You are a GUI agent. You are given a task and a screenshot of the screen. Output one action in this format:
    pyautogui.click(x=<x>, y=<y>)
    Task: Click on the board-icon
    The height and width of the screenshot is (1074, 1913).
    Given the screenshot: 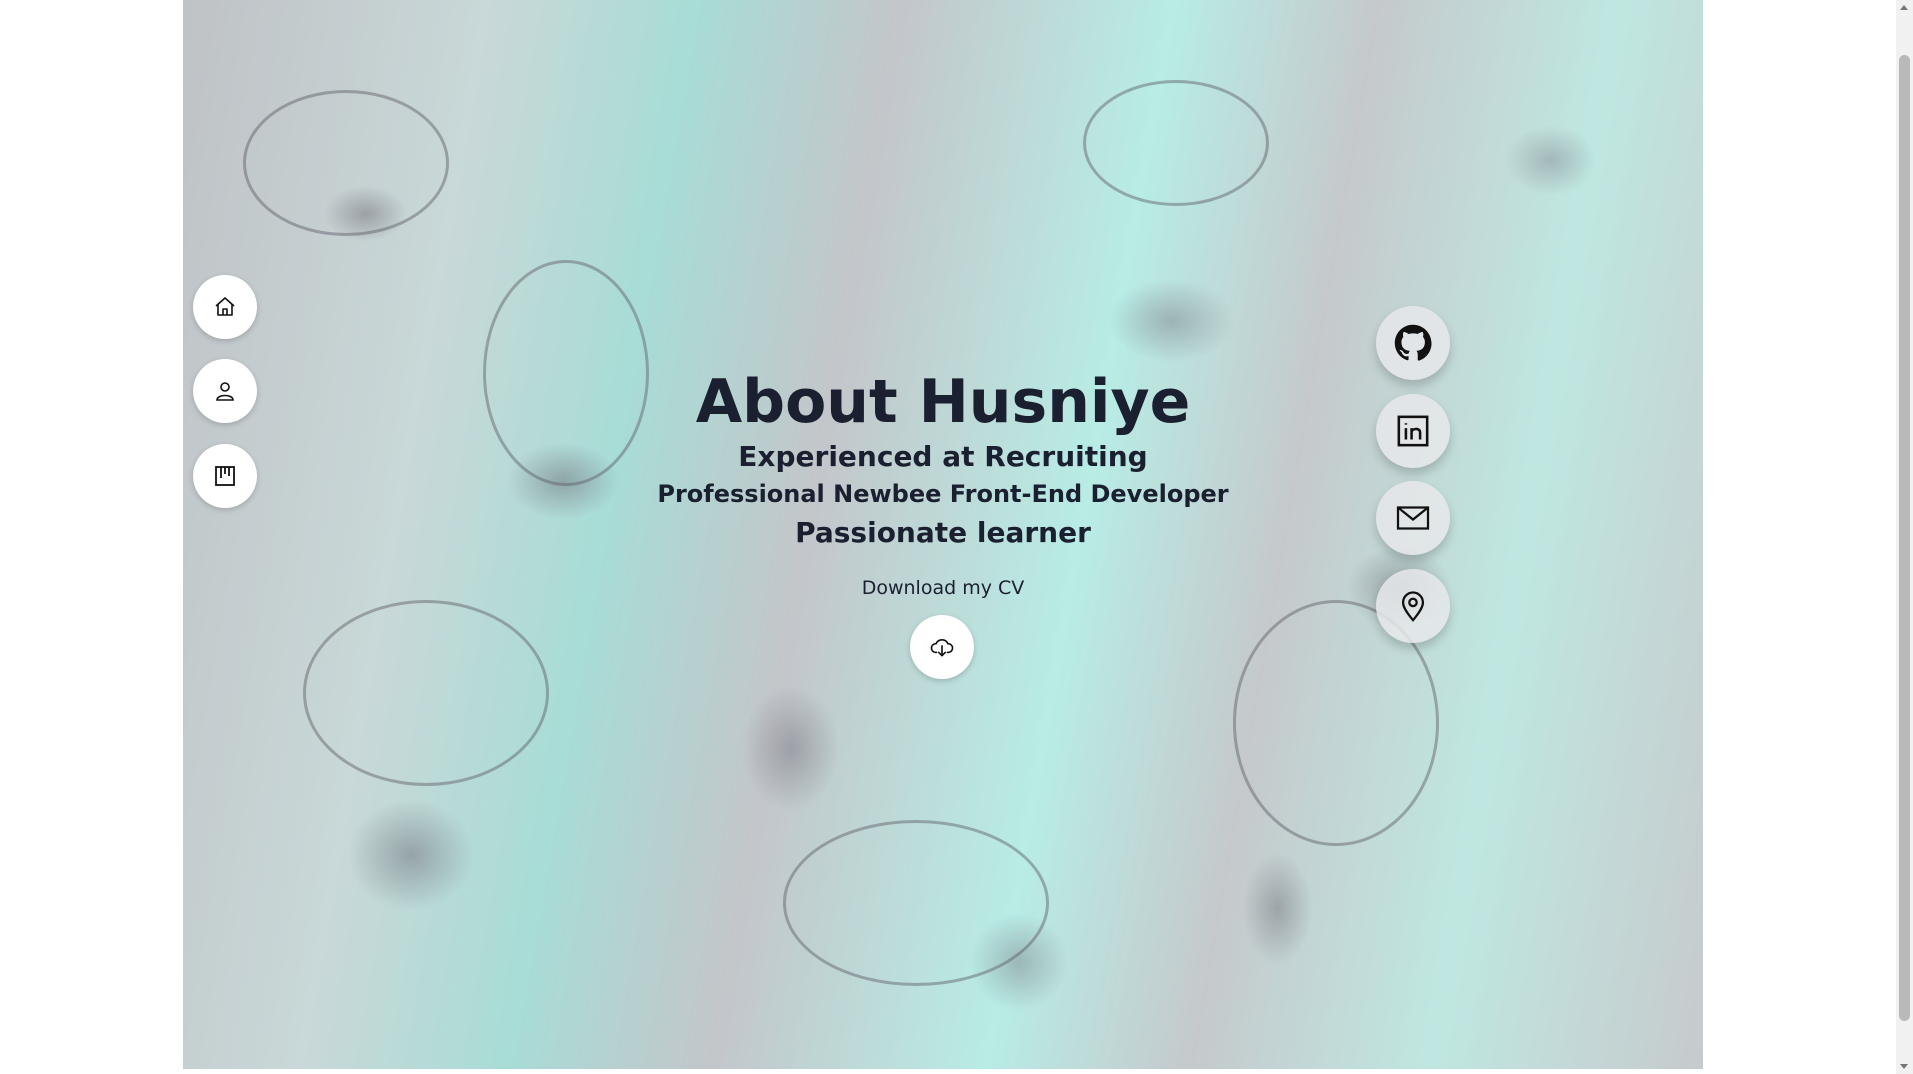 What is the action you would take?
    pyautogui.click(x=225, y=476)
    